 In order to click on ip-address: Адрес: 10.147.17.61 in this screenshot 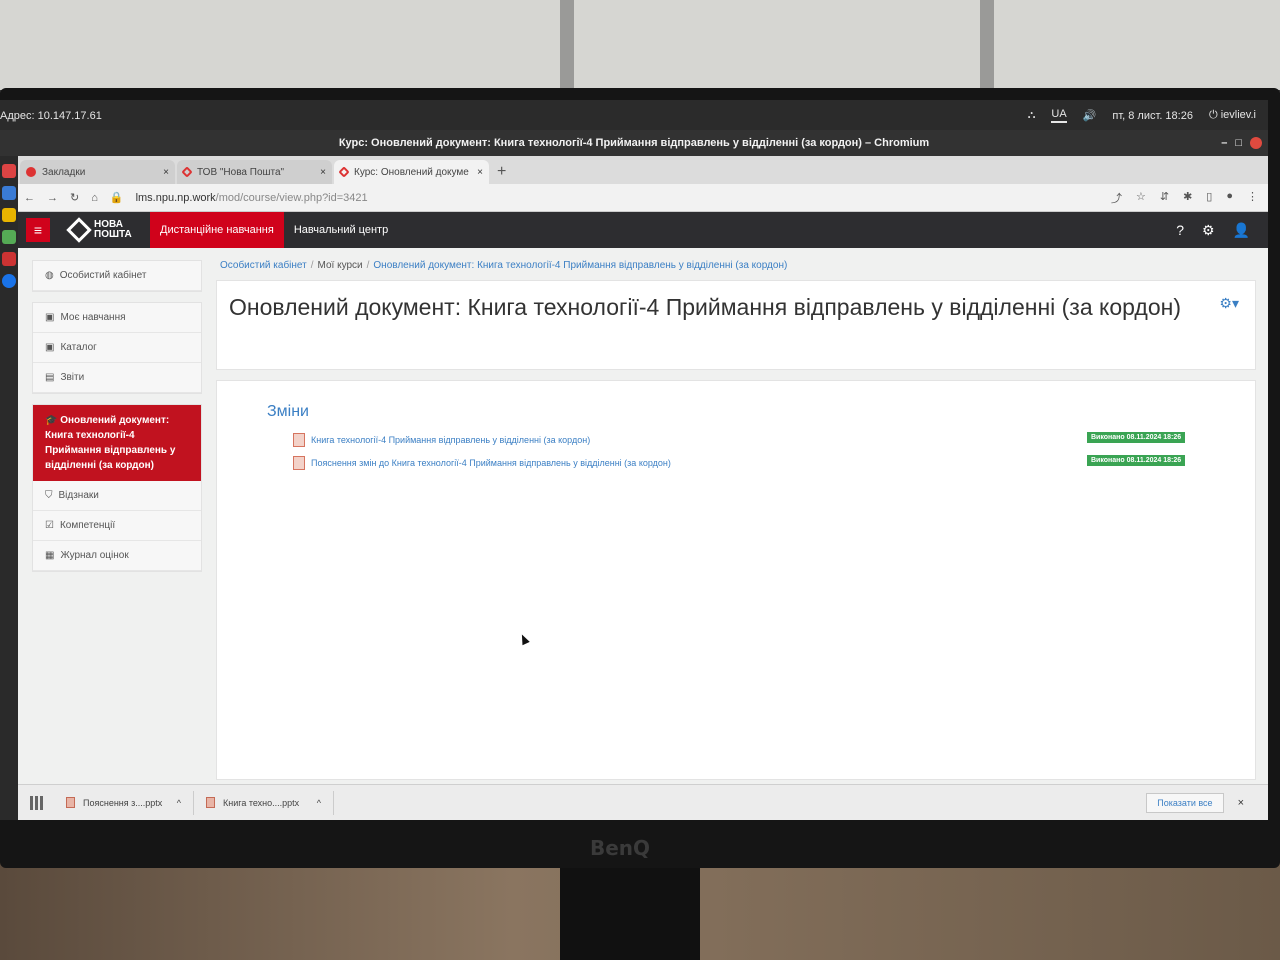, I will do `click(51, 116)`.